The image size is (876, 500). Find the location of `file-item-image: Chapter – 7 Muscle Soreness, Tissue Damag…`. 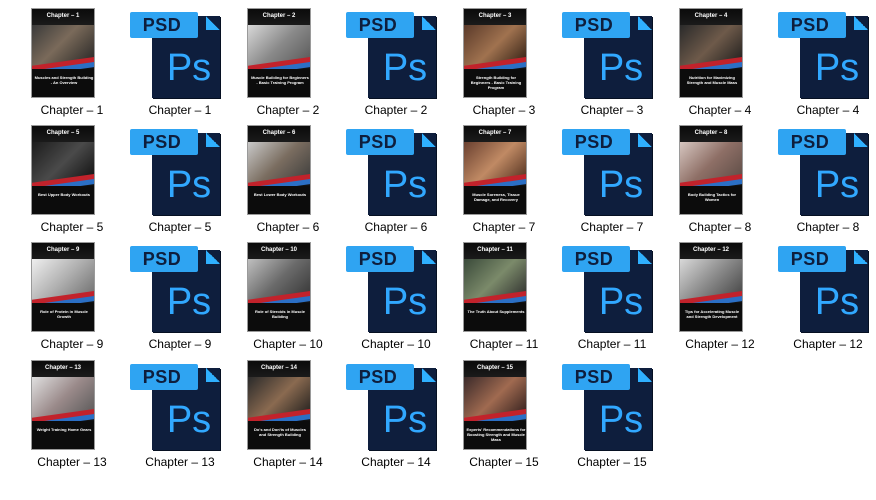

file-item-image: Chapter – 7 Muscle Soreness, Tissue Damag… is located at coordinates (504, 182).